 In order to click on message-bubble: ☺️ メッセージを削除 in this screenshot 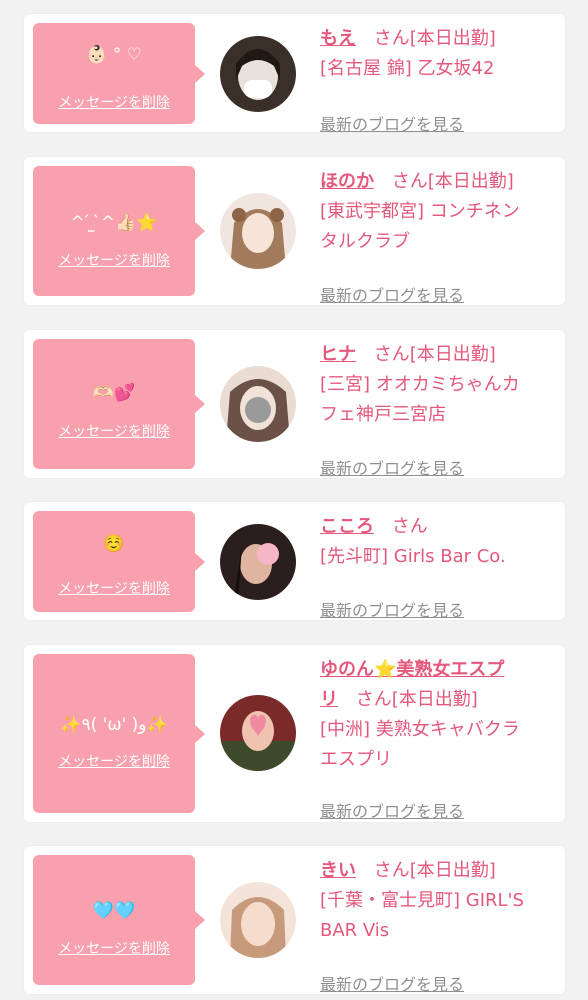, I will do `click(119, 561)`.